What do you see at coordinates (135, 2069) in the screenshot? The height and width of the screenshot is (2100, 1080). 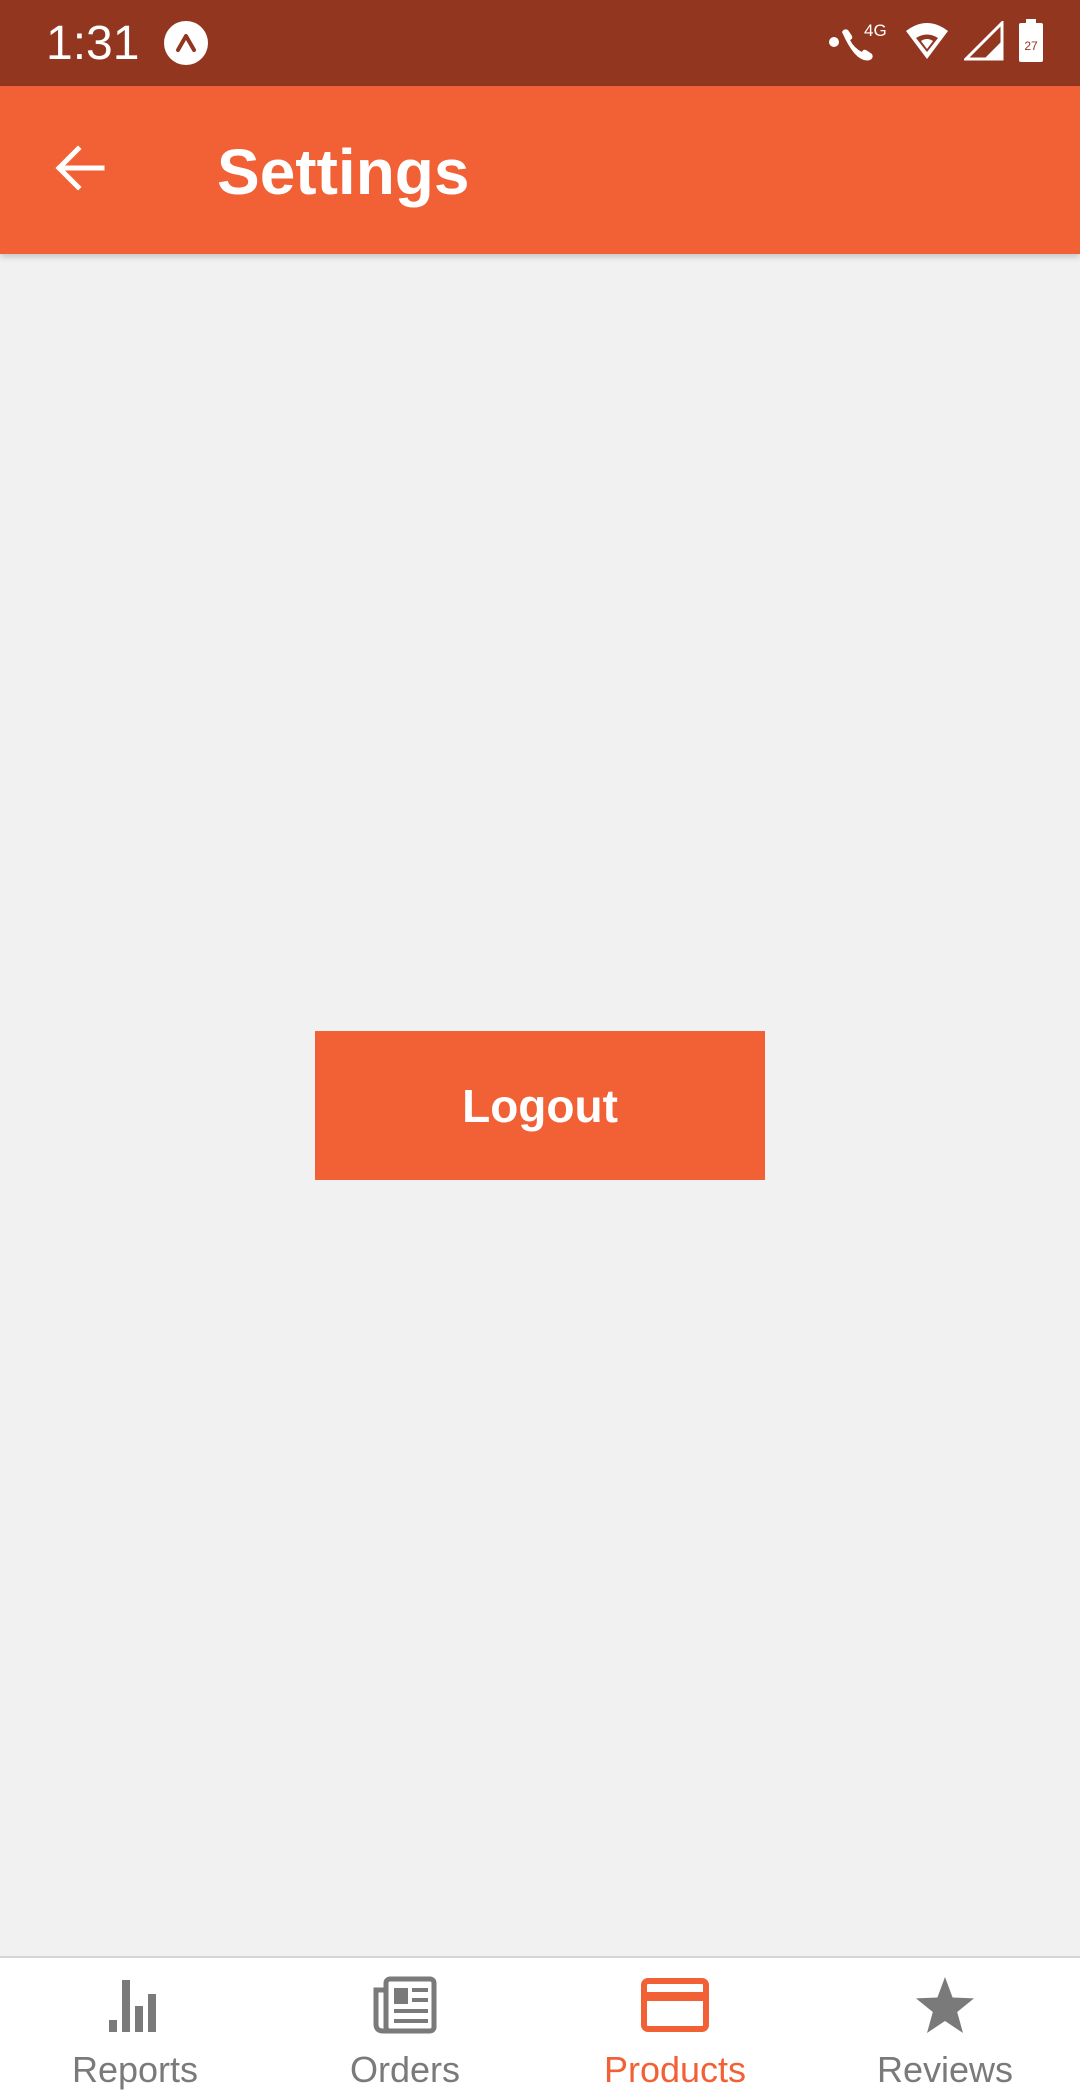 I see `nav-label-reports: Reports` at bounding box center [135, 2069].